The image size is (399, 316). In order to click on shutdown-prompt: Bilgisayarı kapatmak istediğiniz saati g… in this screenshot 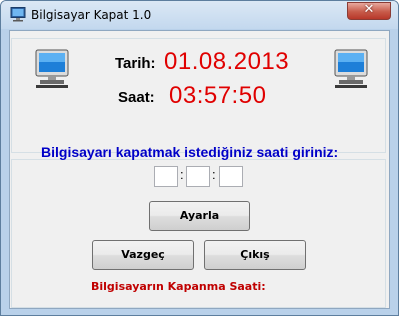, I will do `click(190, 152)`.